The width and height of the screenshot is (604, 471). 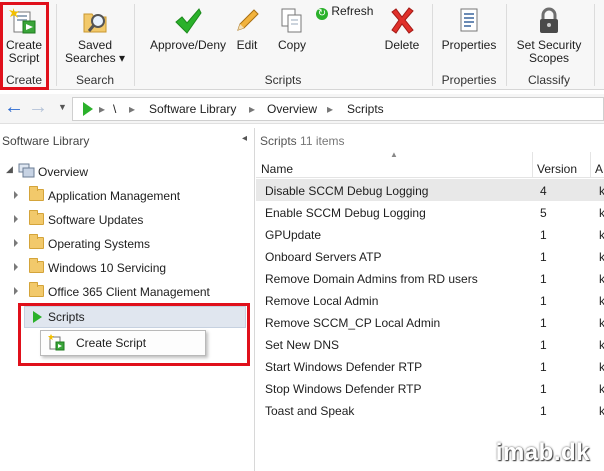 I want to click on delete-button: Delete, so click(x=402, y=29).